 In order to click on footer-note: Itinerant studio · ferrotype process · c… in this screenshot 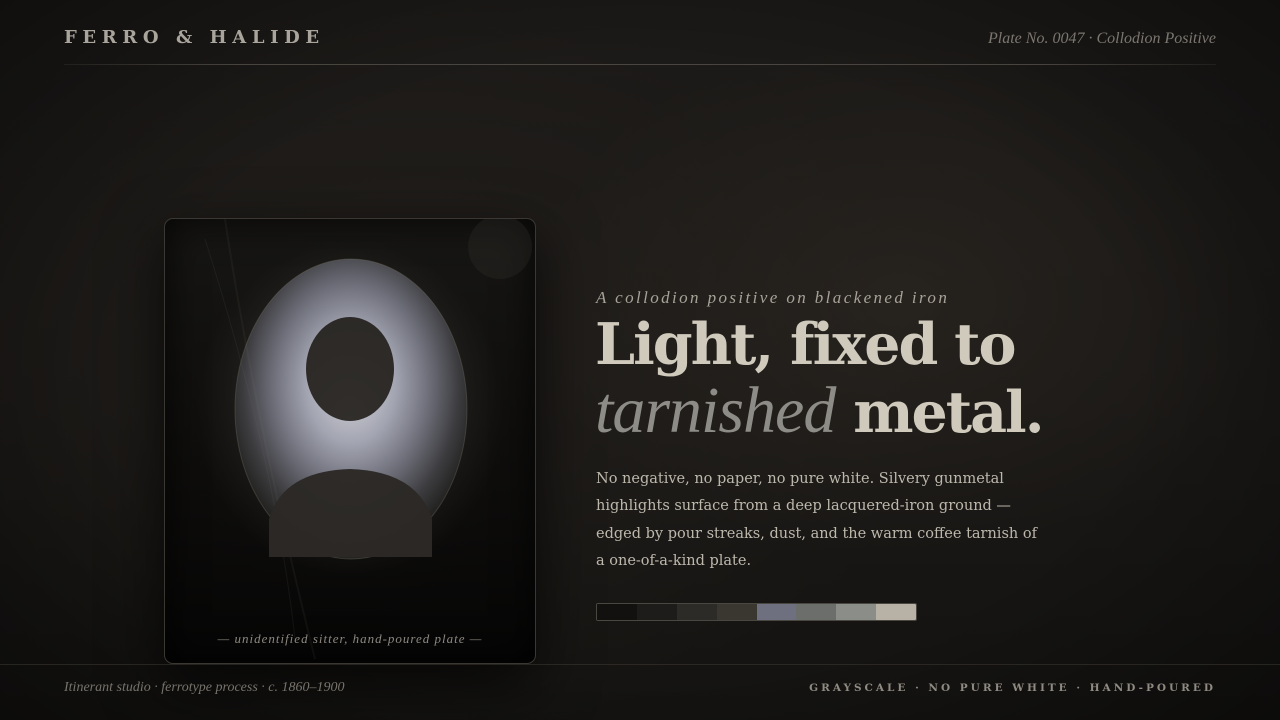, I will do `click(204, 687)`.